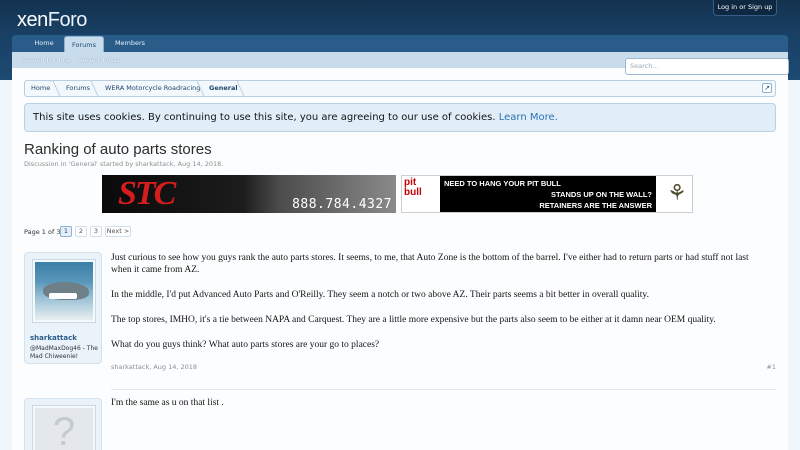 The image size is (800, 450). What do you see at coordinates (53, 338) in the screenshot?
I see `username: sharkattack` at bounding box center [53, 338].